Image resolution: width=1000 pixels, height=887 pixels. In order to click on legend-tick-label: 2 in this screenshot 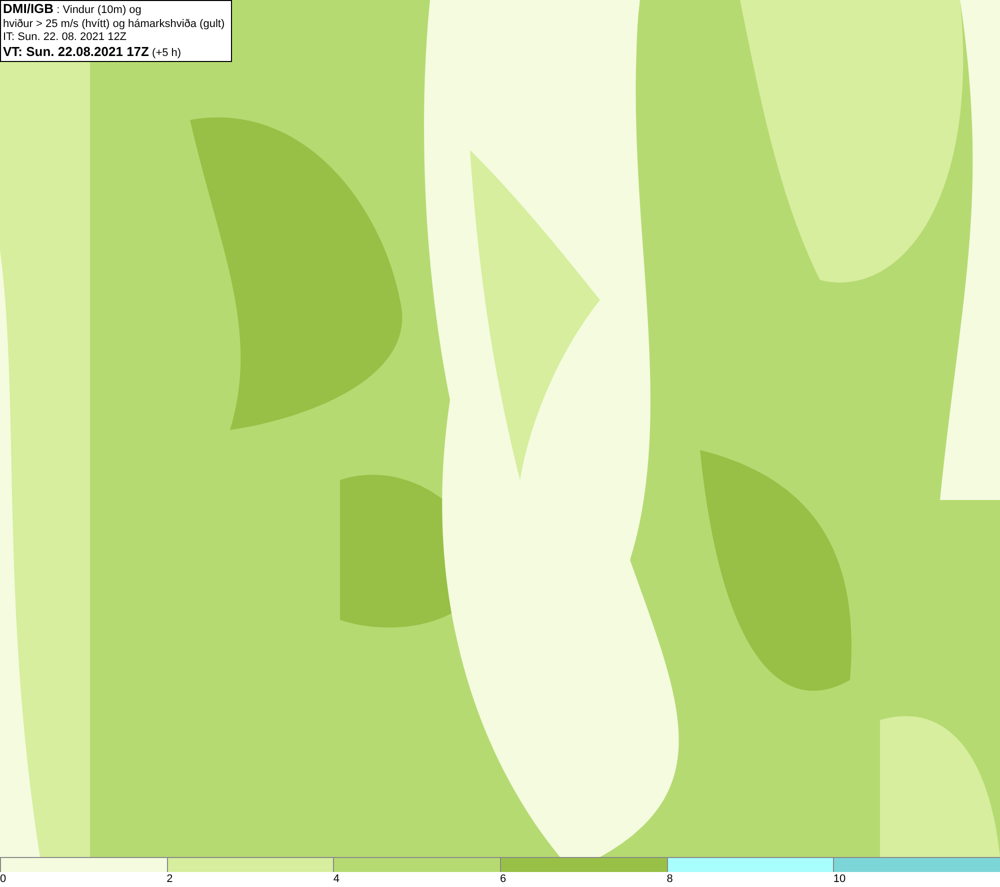, I will do `click(169, 879)`.